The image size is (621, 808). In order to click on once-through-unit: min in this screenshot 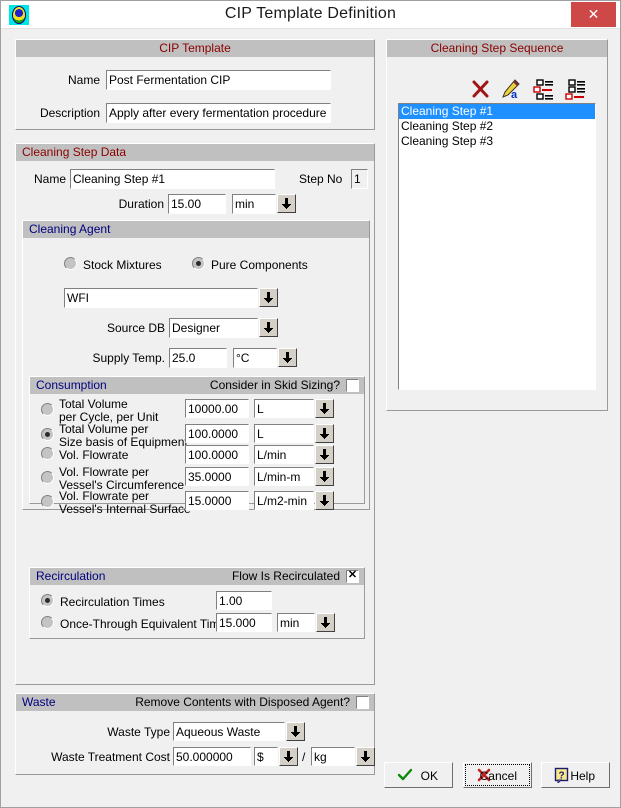, I will do `click(296, 622)`.